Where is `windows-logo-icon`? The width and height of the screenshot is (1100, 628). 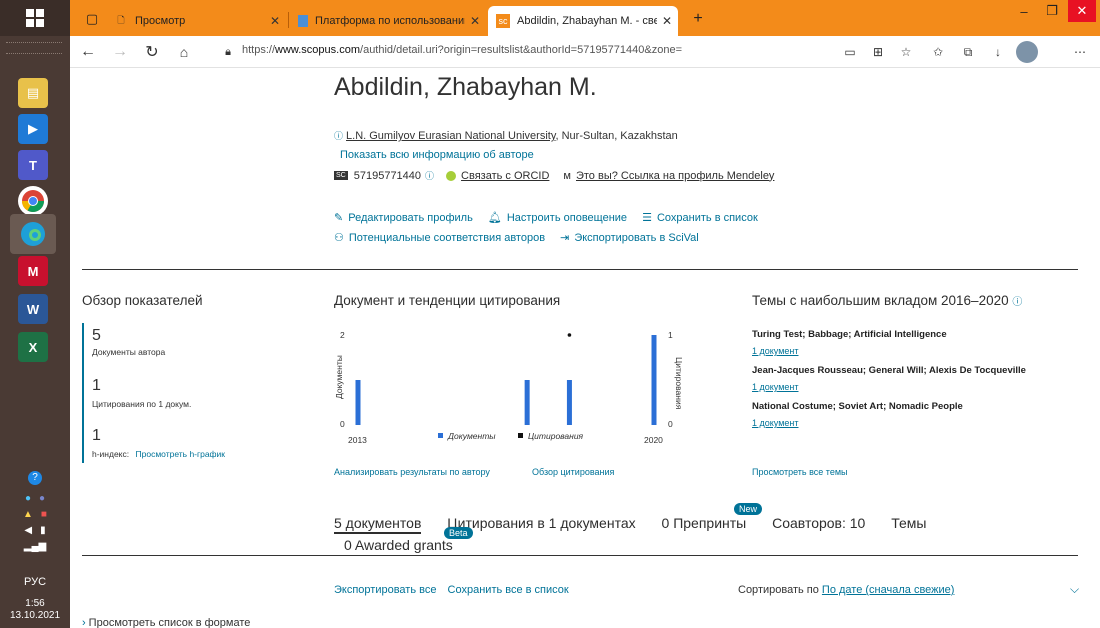
windows-logo-icon is located at coordinates (35, 18).